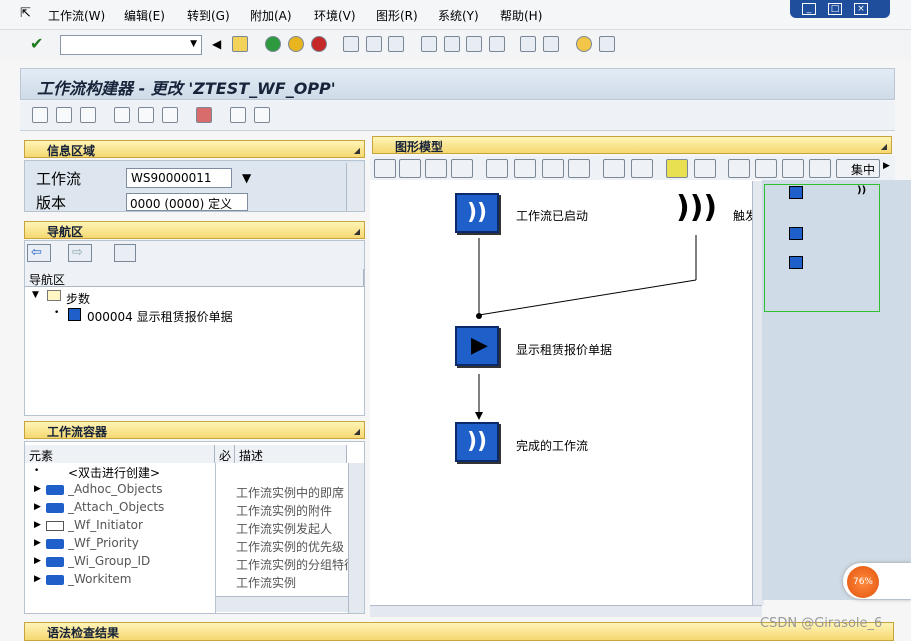 This screenshot has width=911, height=641. Describe the element at coordinates (385, 168) in the screenshot. I see `new-doc-icon` at that location.